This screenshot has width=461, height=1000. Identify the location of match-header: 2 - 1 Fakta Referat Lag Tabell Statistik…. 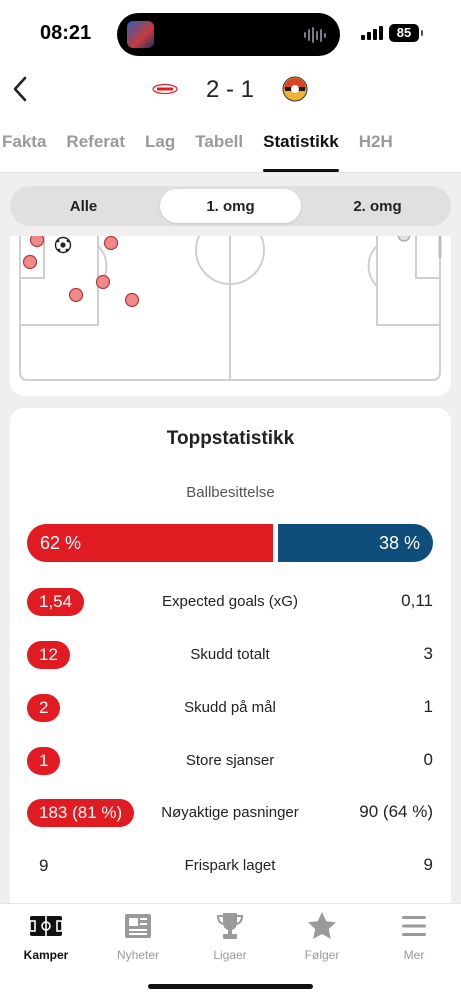
(230, 117).